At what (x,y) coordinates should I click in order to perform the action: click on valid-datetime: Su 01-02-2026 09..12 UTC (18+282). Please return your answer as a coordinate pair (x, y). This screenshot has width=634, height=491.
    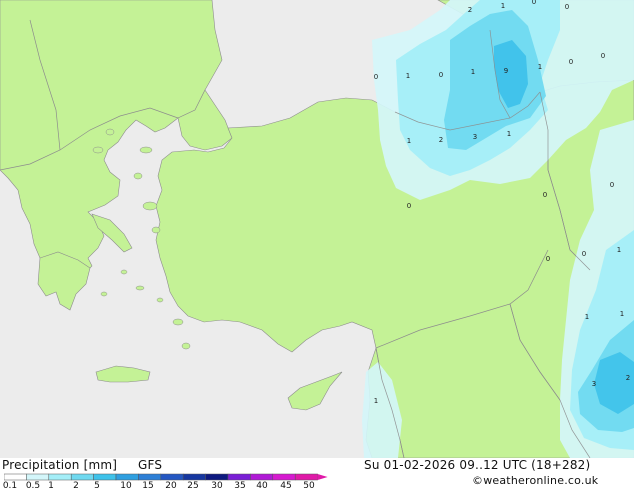
    Looking at the image, I should click on (477, 465).